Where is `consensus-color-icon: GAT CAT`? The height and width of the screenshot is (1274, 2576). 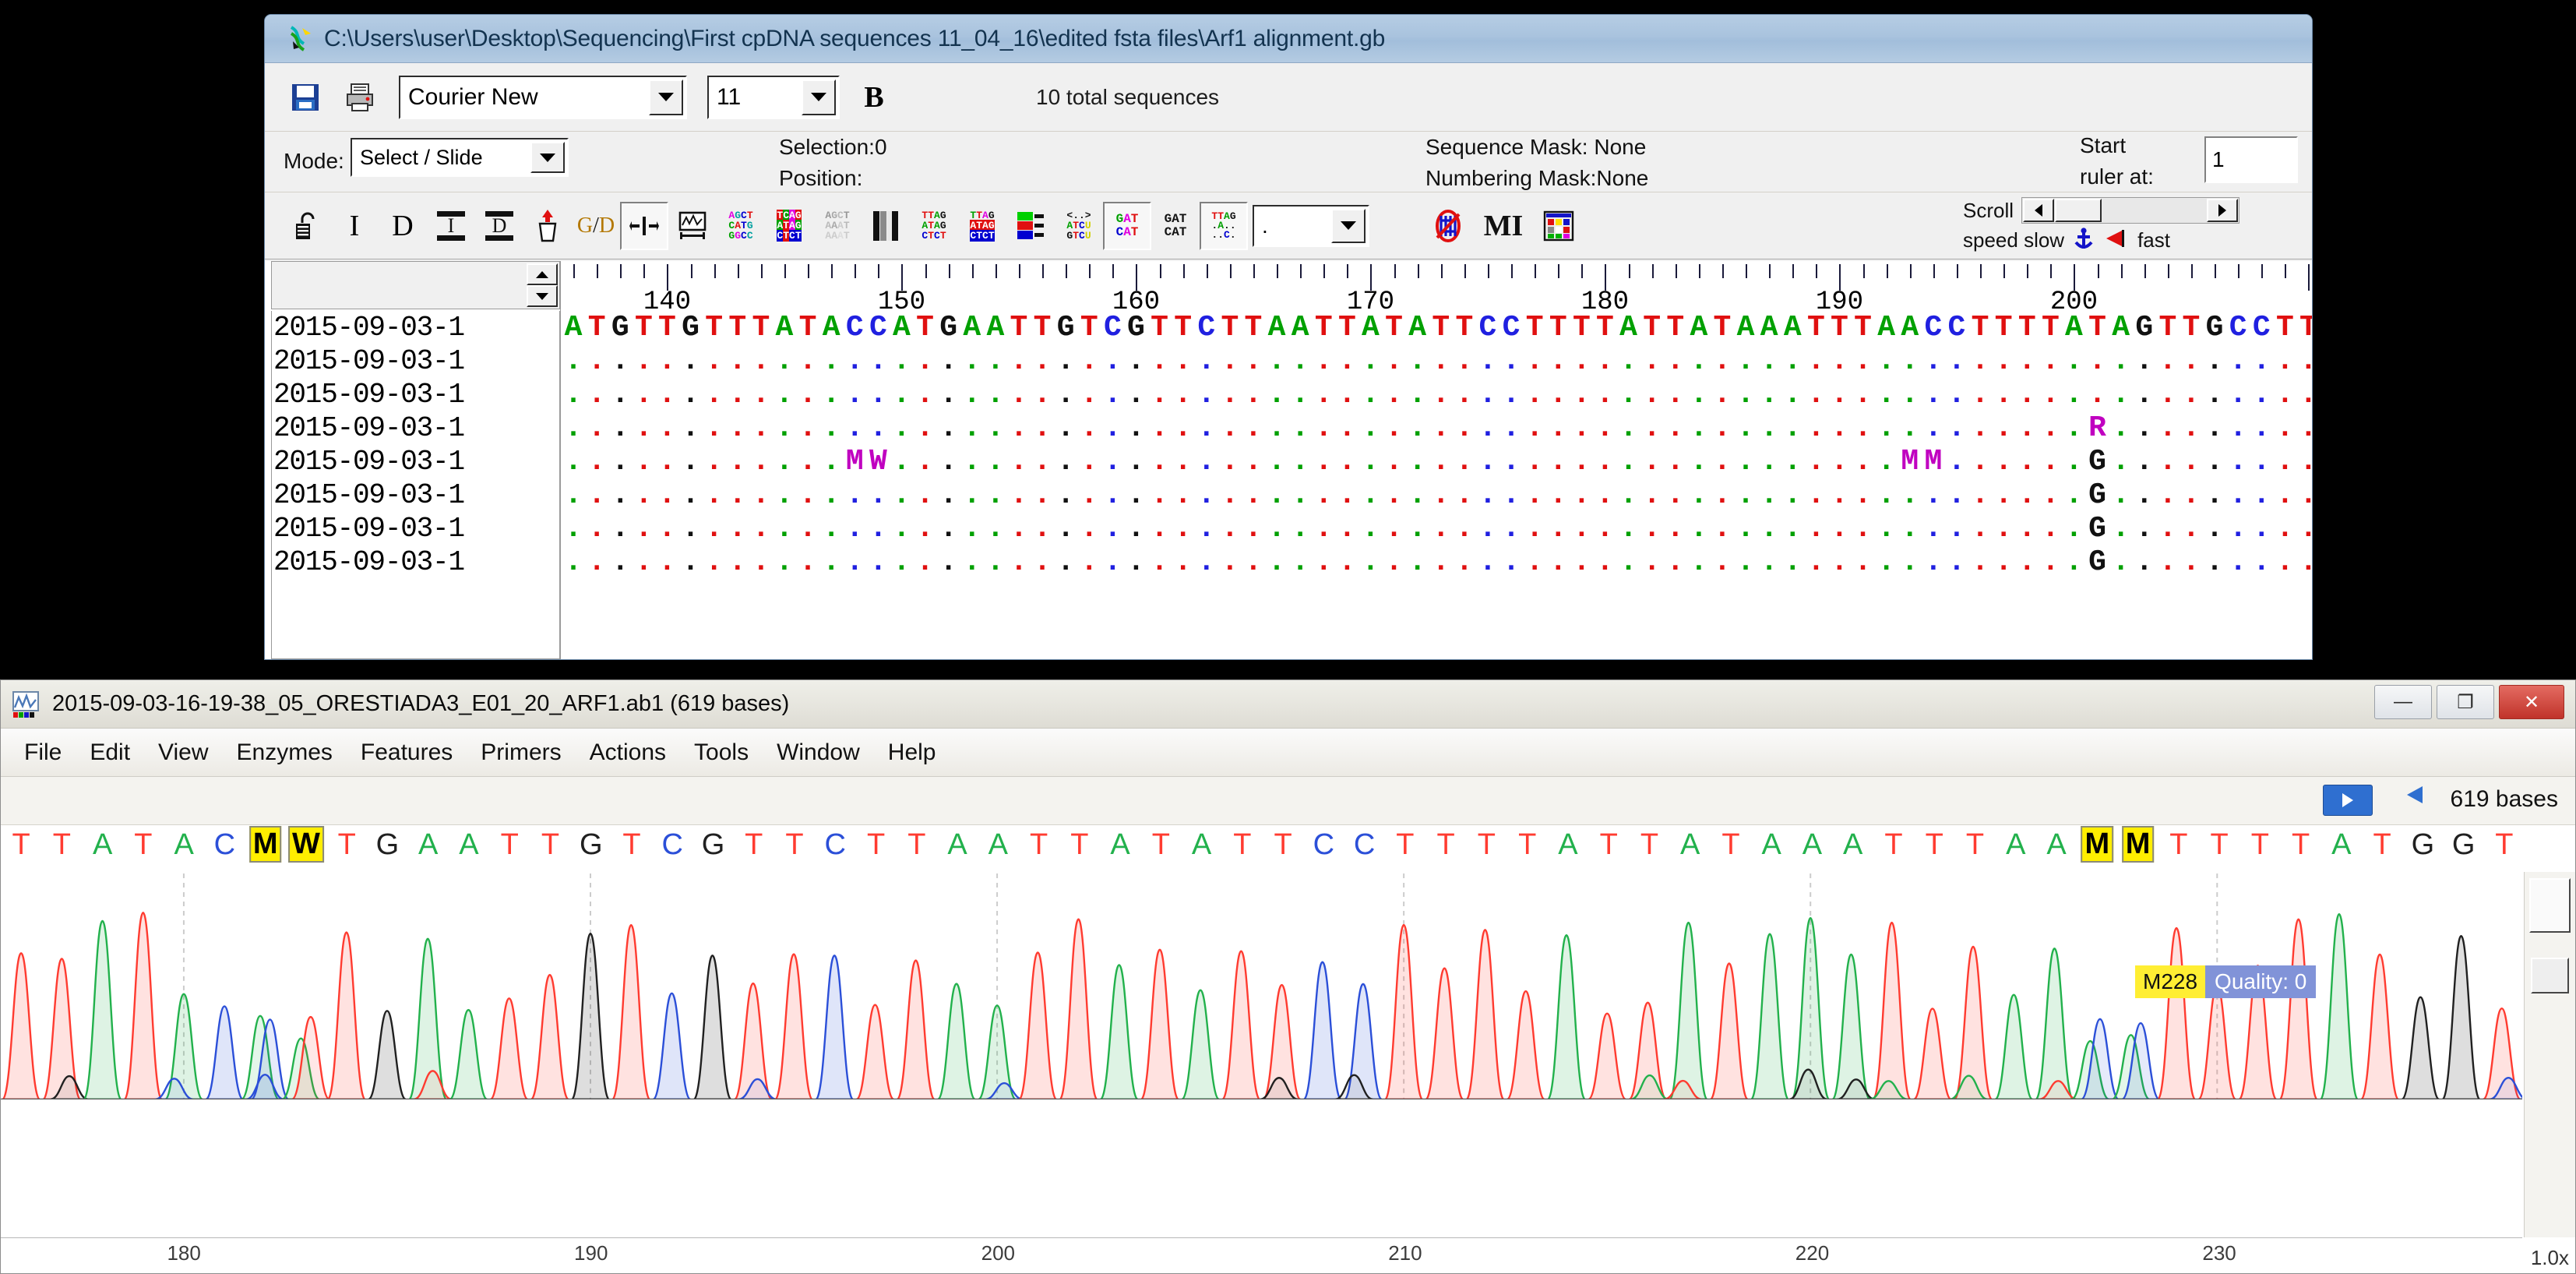
consensus-color-icon: GAT CAT is located at coordinates (1127, 225).